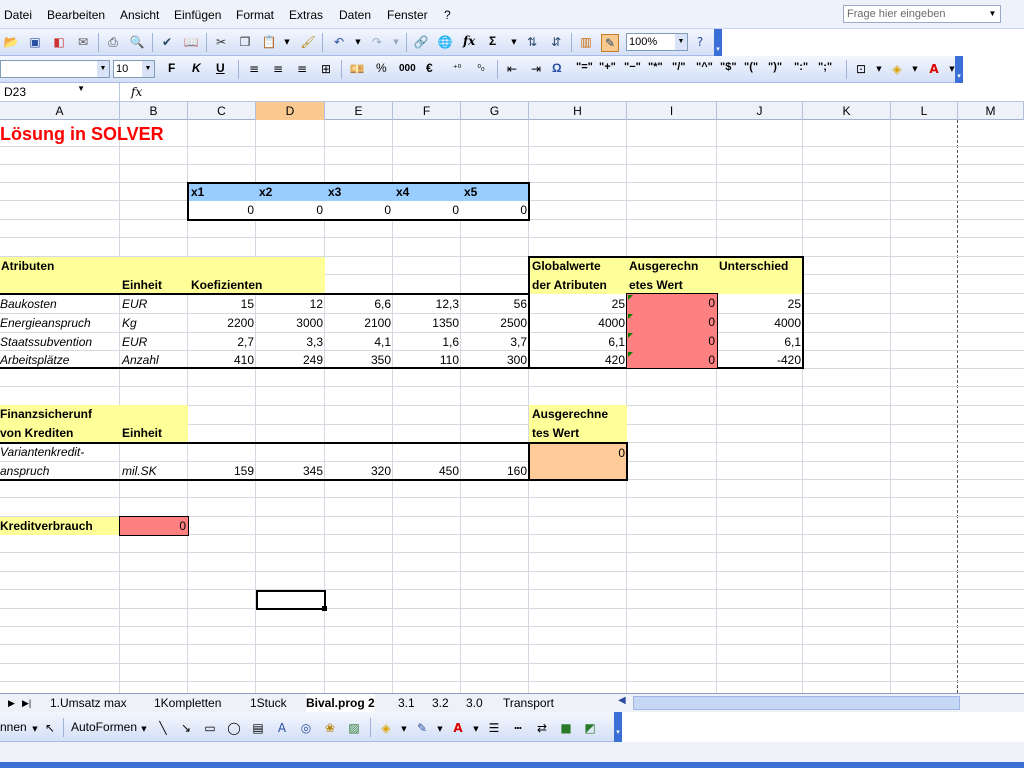 This screenshot has width=1024, height=768. I want to click on coef-baukosten-2: 12, so click(290, 304).